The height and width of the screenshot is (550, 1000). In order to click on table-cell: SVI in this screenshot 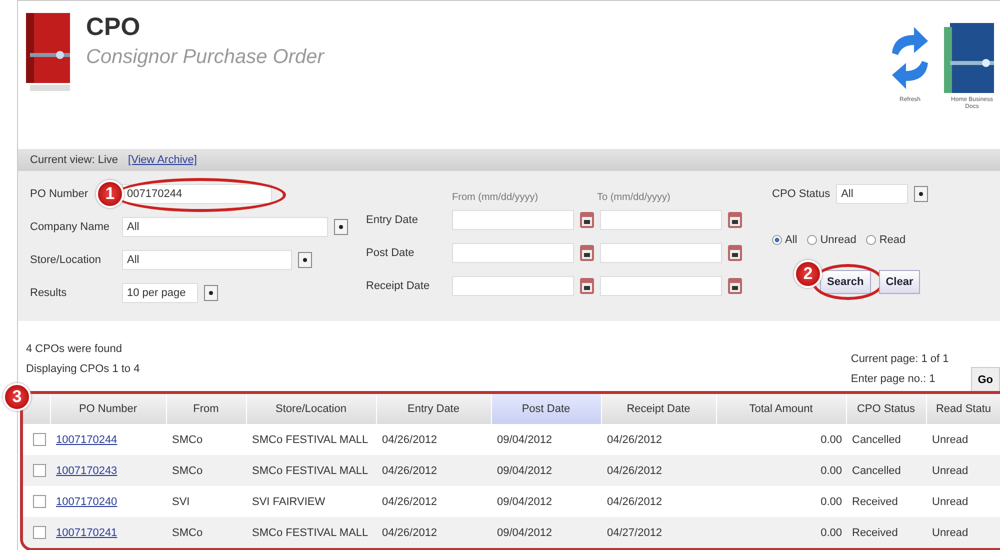, I will do `click(206, 501)`.